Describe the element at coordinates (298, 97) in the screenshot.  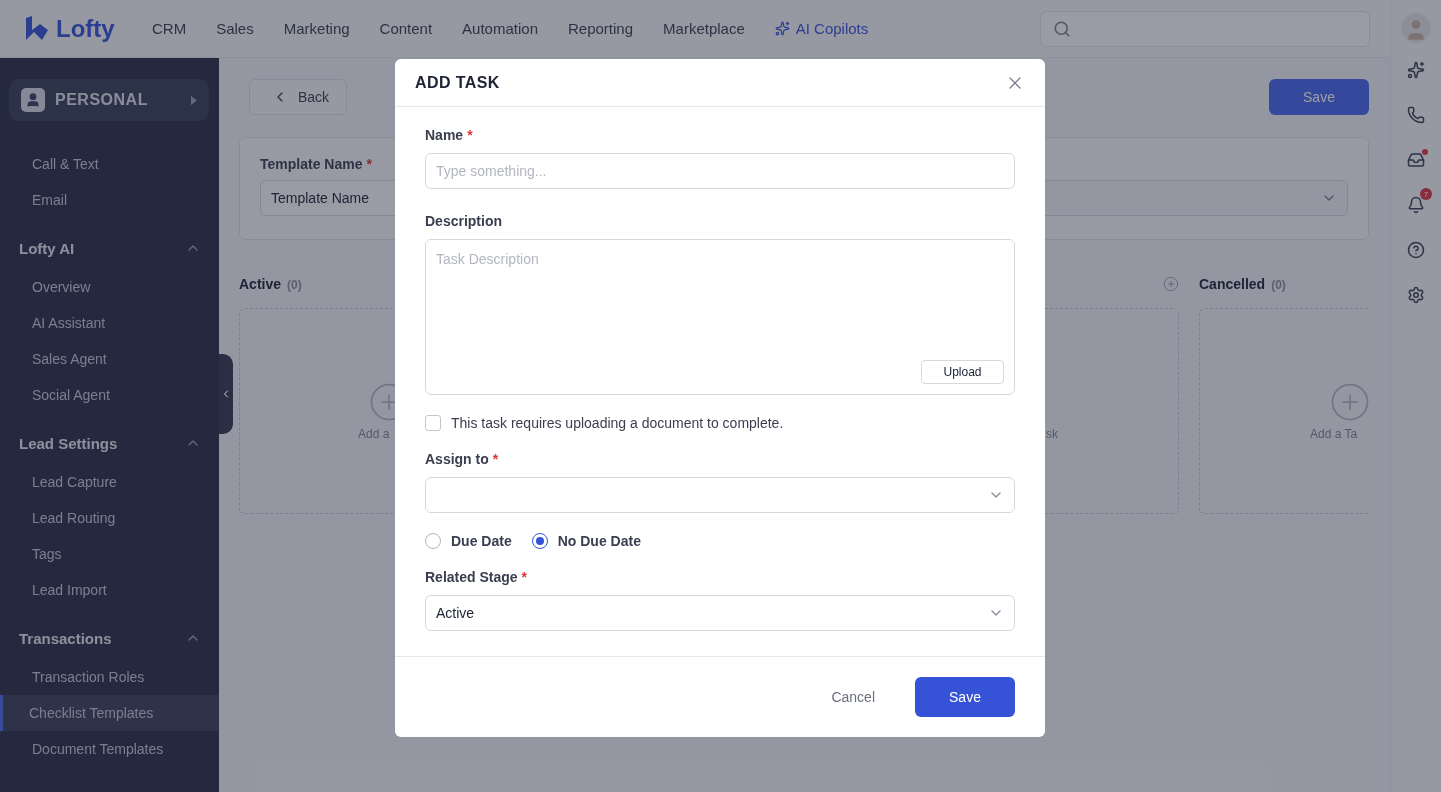
I see `back-button: Back` at that location.